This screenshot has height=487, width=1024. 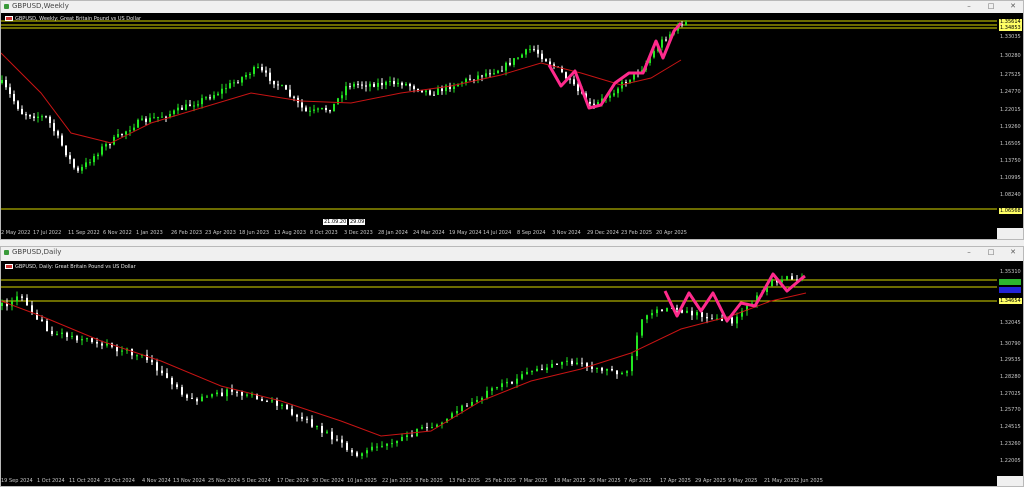 I want to click on x-tick: 7 Mar 2025, so click(x=533, y=481).